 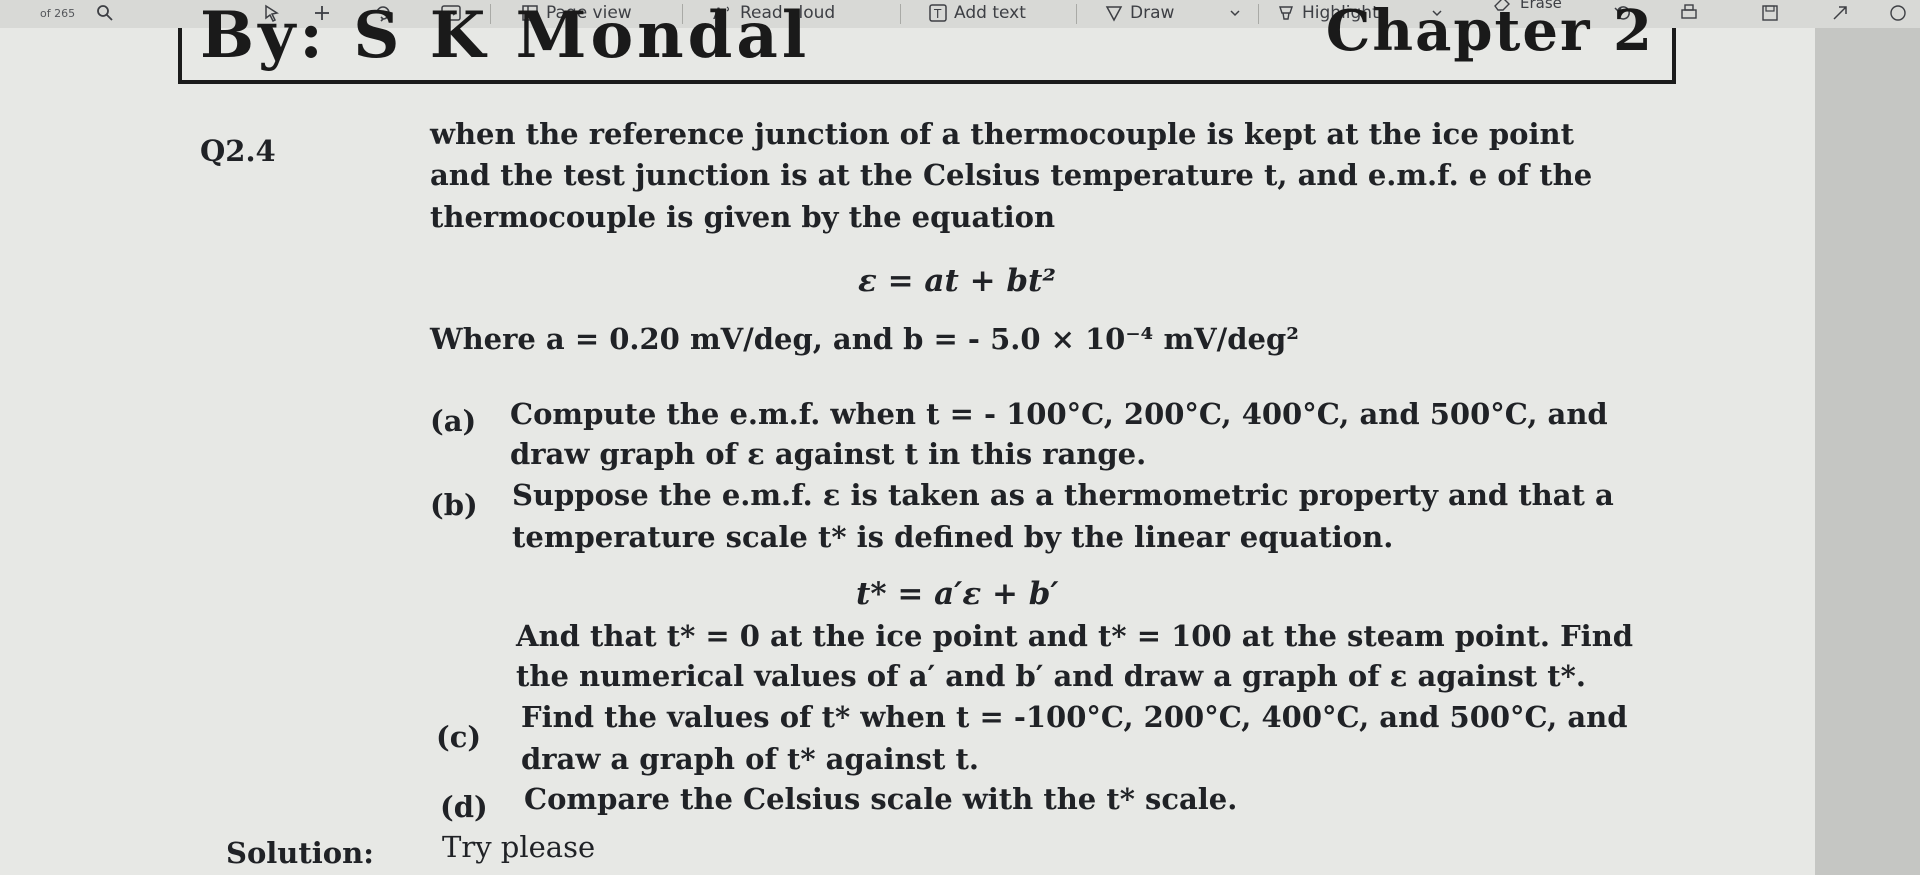 I want to click on search-icon, so click(x=105, y=13).